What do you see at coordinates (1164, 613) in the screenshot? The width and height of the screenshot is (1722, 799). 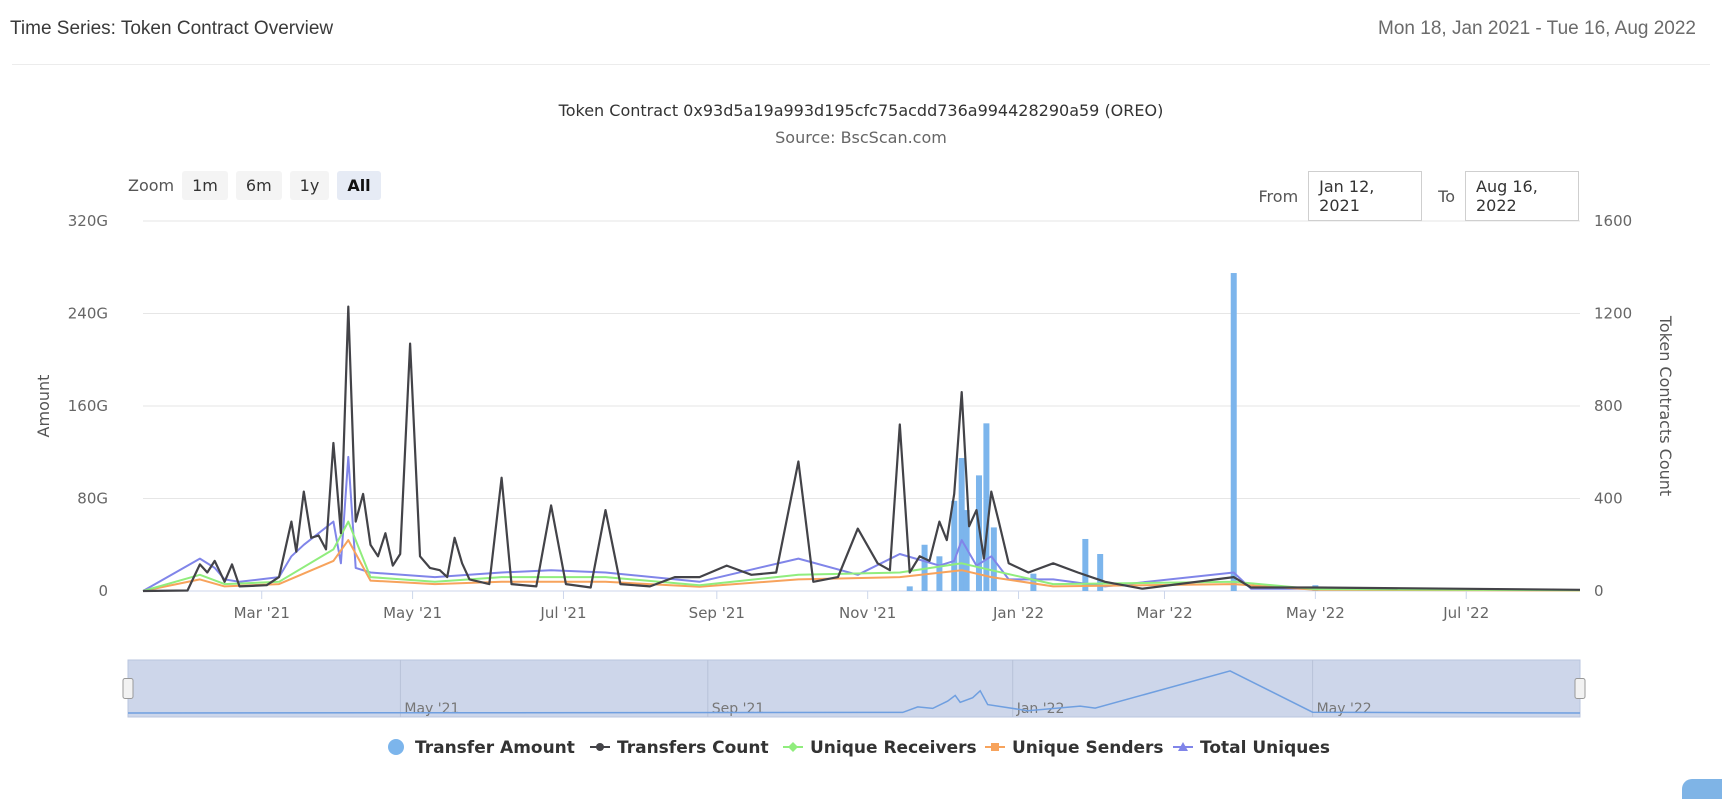 I see `x-tick-label: Mar '22` at bounding box center [1164, 613].